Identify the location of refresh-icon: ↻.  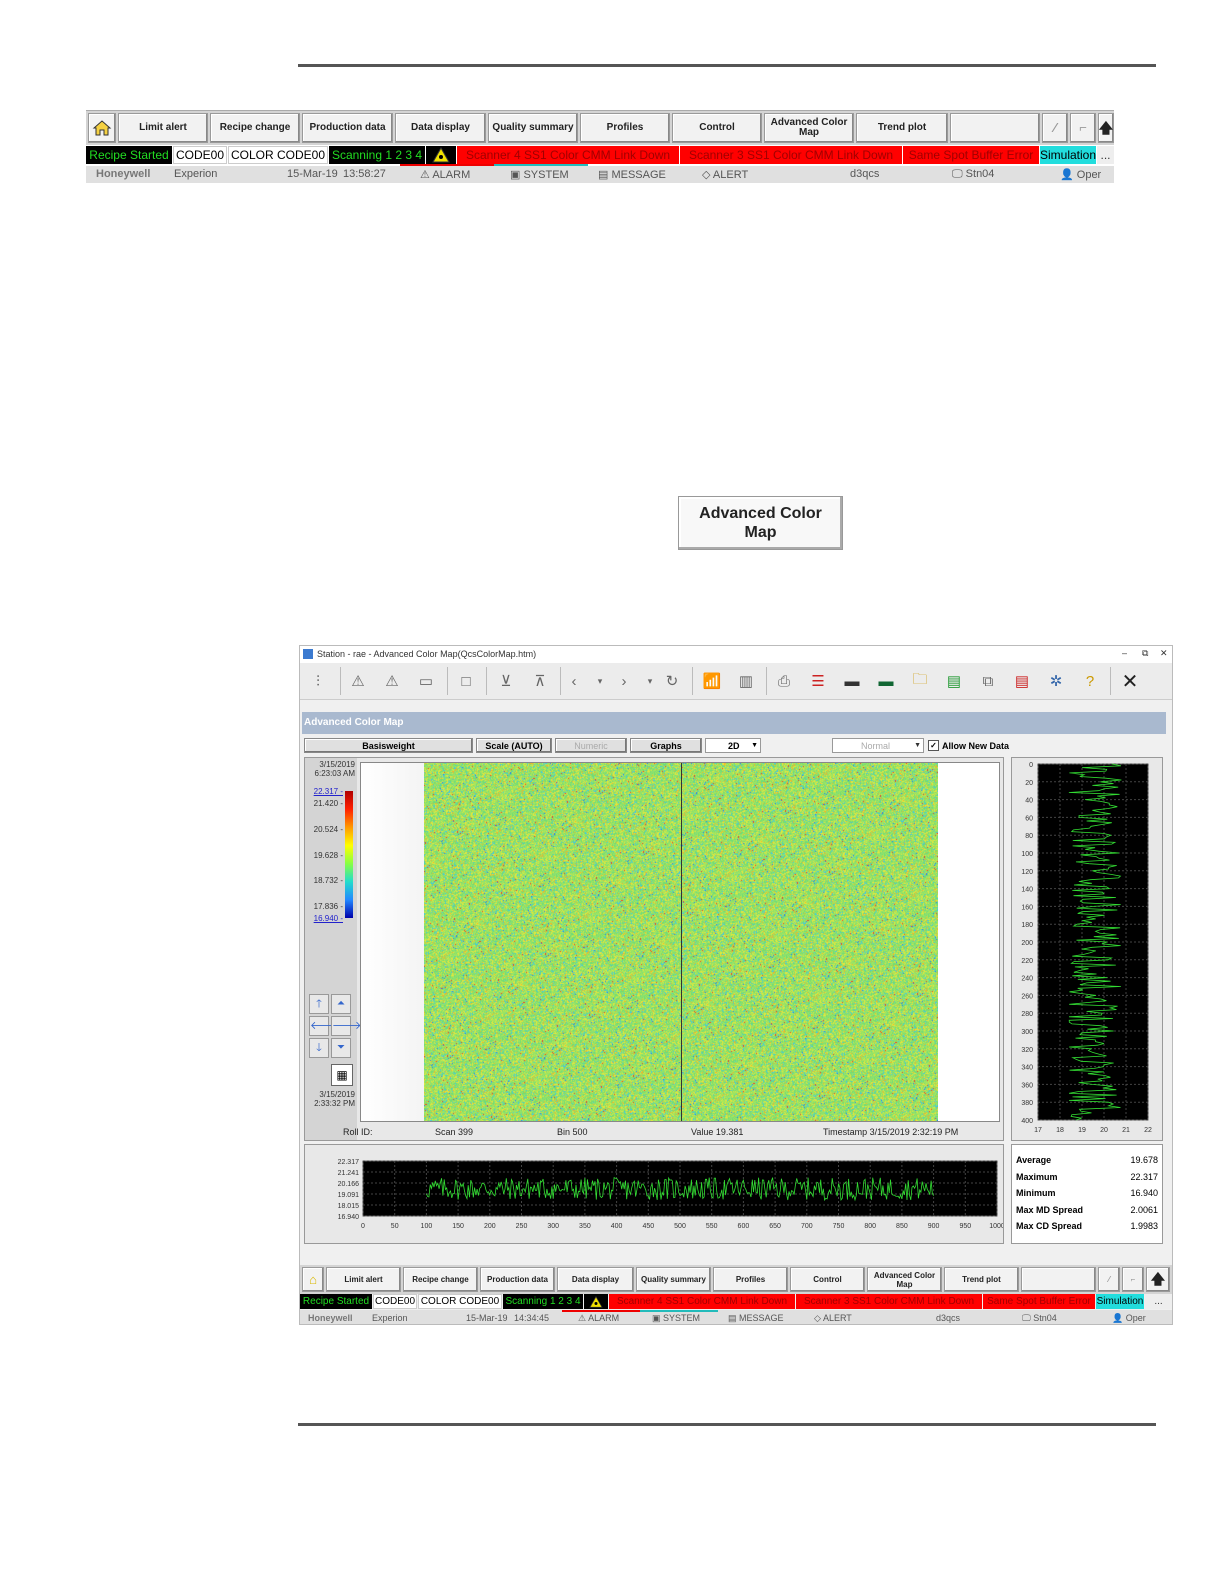
(672, 681).